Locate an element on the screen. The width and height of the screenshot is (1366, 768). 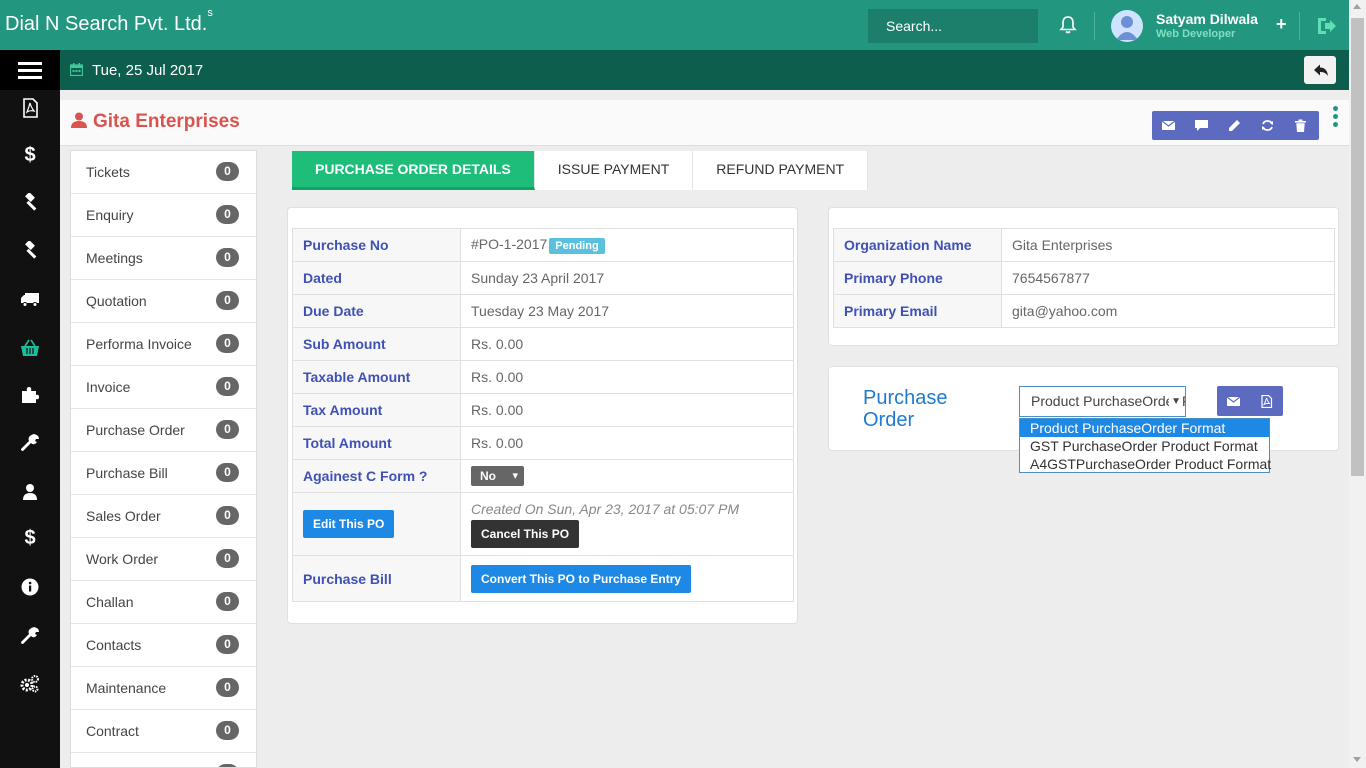
list-item-enquiry: Enquiry 0 is located at coordinates (163, 215).